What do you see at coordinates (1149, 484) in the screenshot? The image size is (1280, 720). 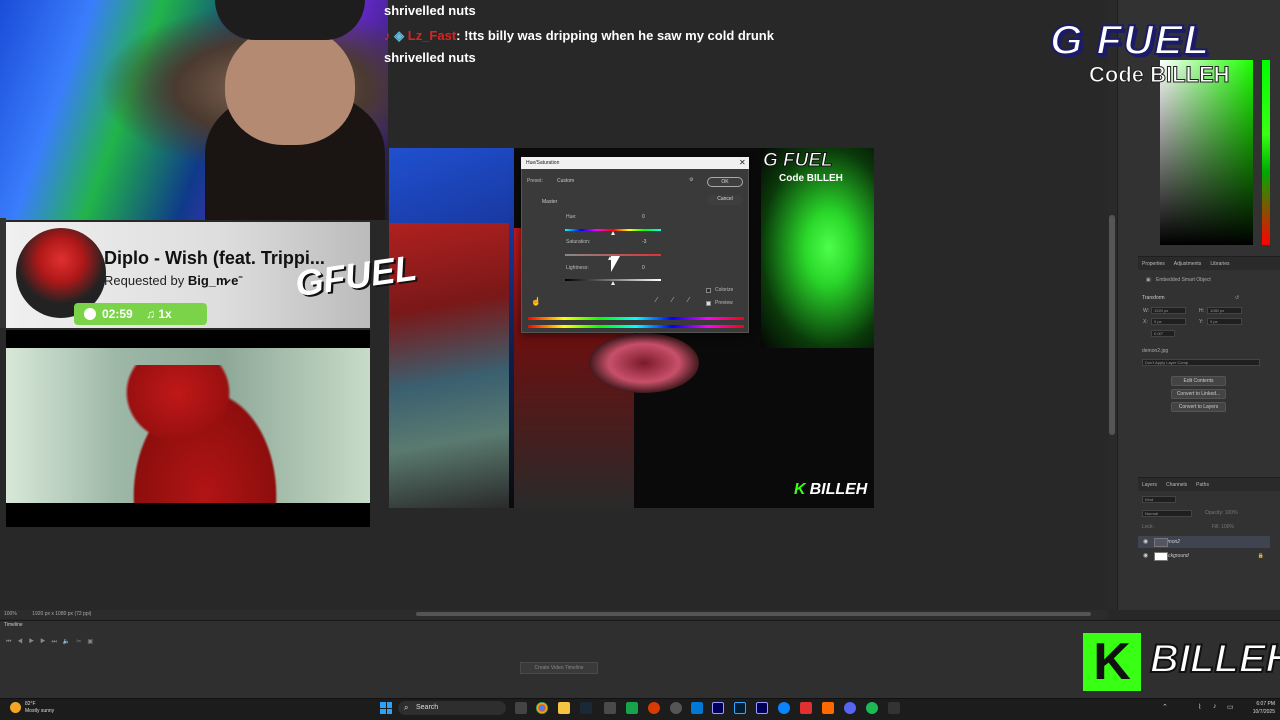 I see `tab-layers: Layers` at bounding box center [1149, 484].